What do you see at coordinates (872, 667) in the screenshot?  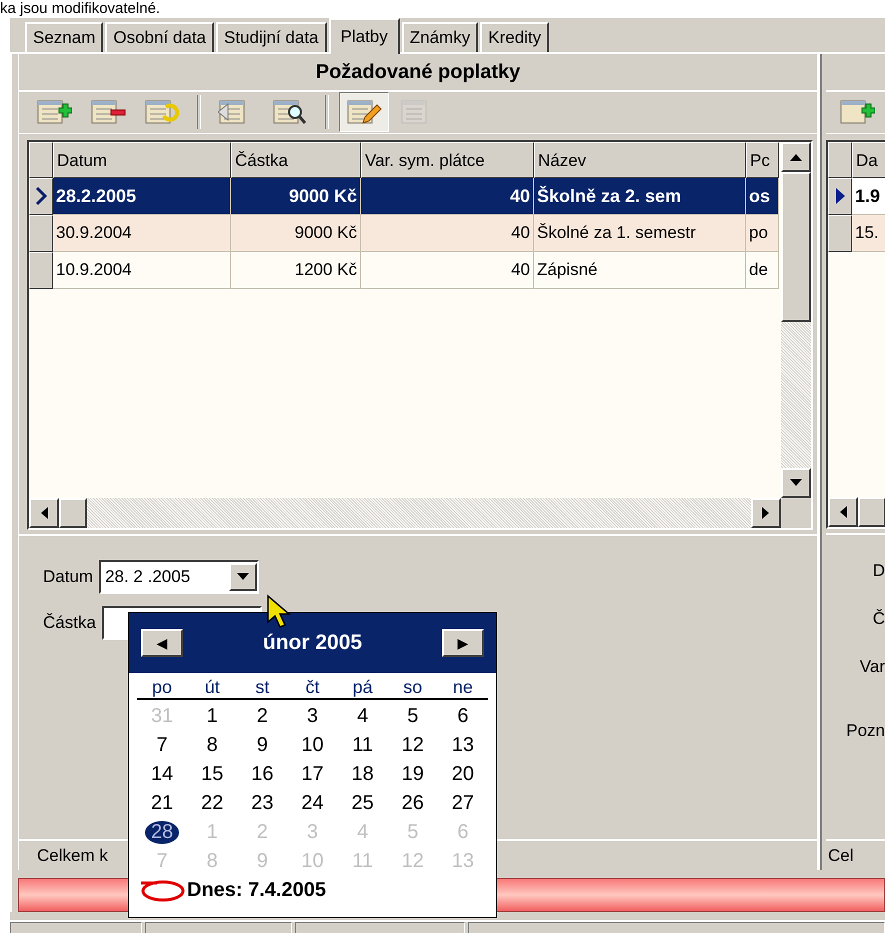 I see `field-label: Var` at bounding box center [872, 667].